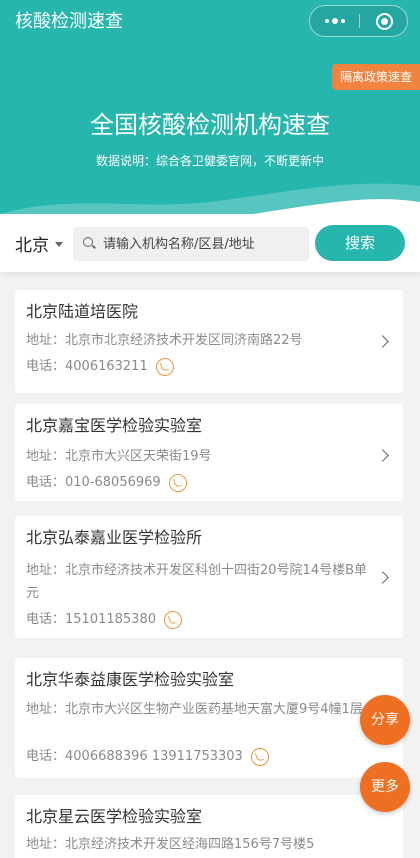 The width and height of the screenshot is (420, 858). Describe the element at coordinates (82, 311) in the screenshot. I see `institution-name: 北京陆道培医院` at that location.